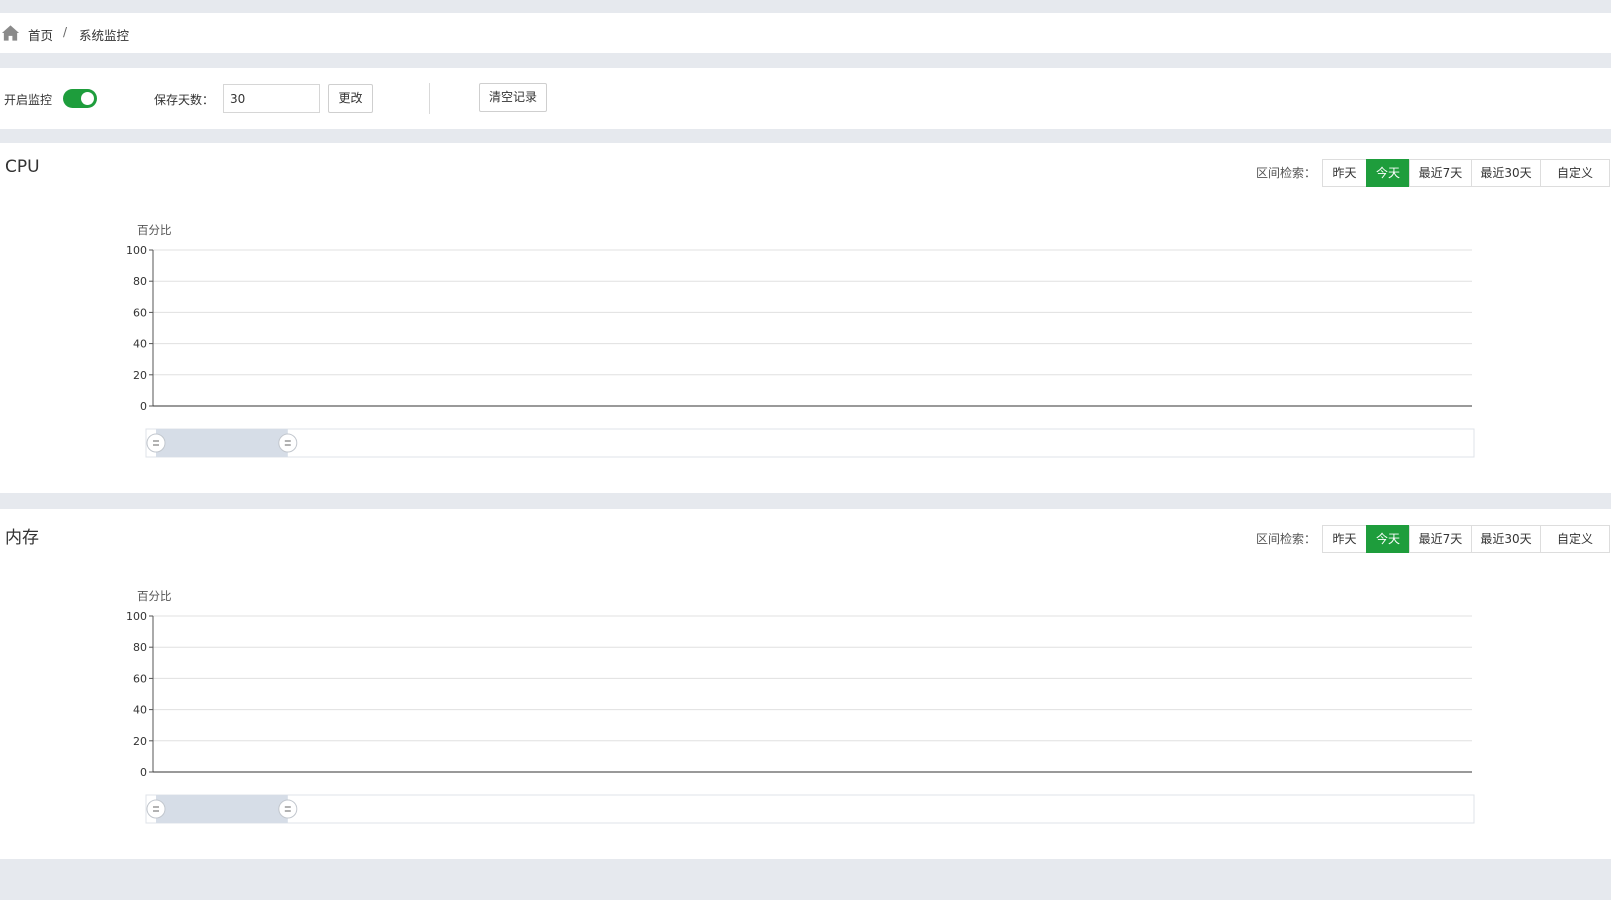  What do you see at coordinates (513, 97) in the screenshot?
I see `clear-records-button: 清空记录` at bounding box center [513, 97].